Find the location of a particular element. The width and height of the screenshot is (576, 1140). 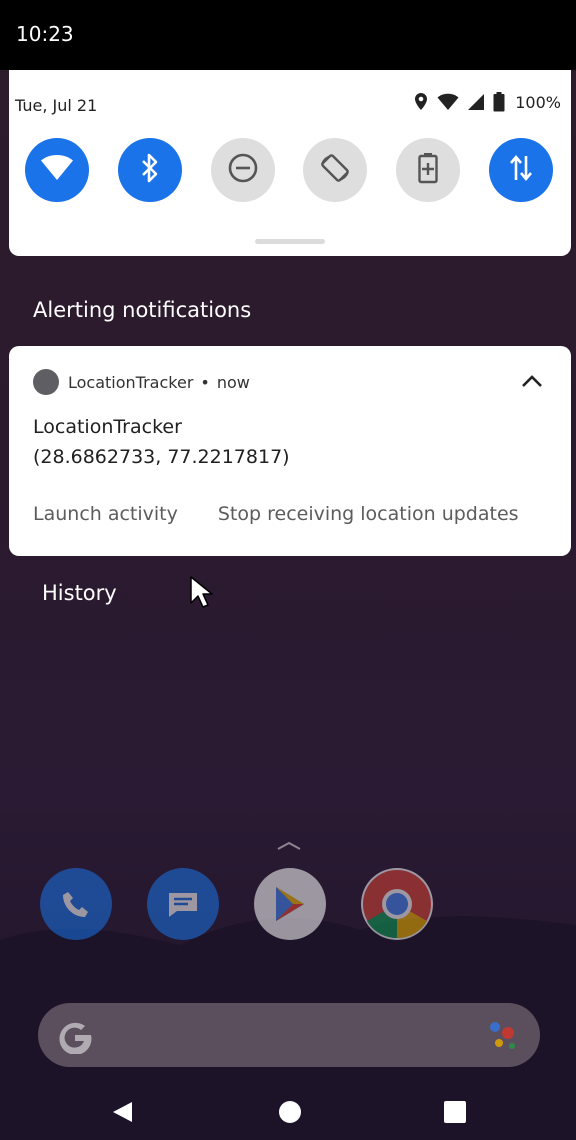

history-button: History is located at coordinates (79, 593).